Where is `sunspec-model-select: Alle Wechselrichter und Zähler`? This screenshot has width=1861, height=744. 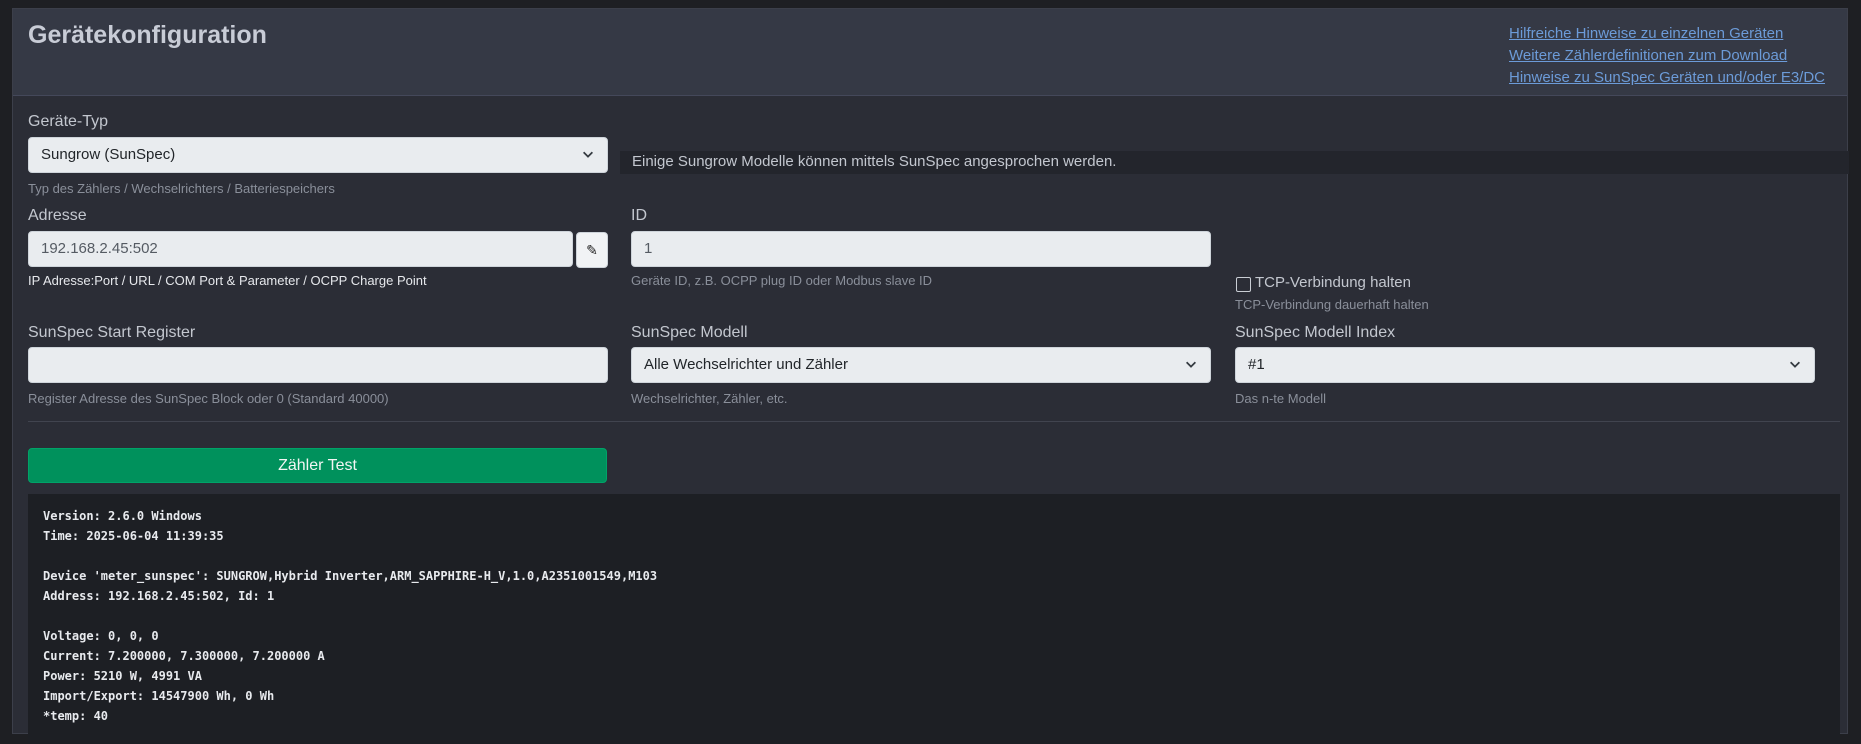 sunspec-model-select: Alle Wechselrichter und Zähler is located at coordinates (921, 365).